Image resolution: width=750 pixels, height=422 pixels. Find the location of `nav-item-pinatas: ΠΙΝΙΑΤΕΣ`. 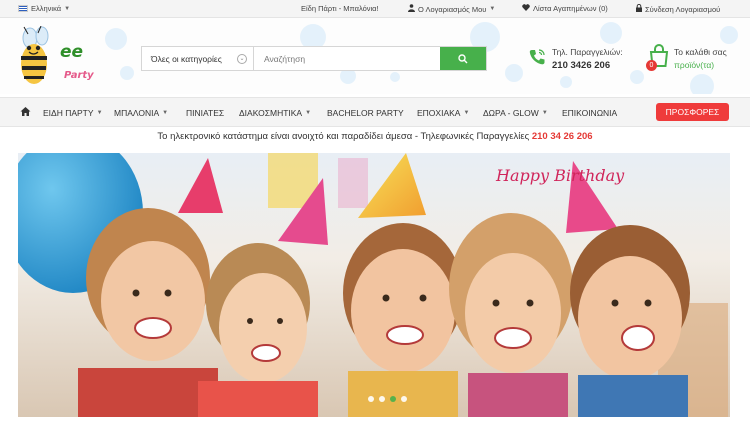

nav-item-pinatas: ΠΙΝΙΑΤΕΣ is located at coordinates (205, 113).